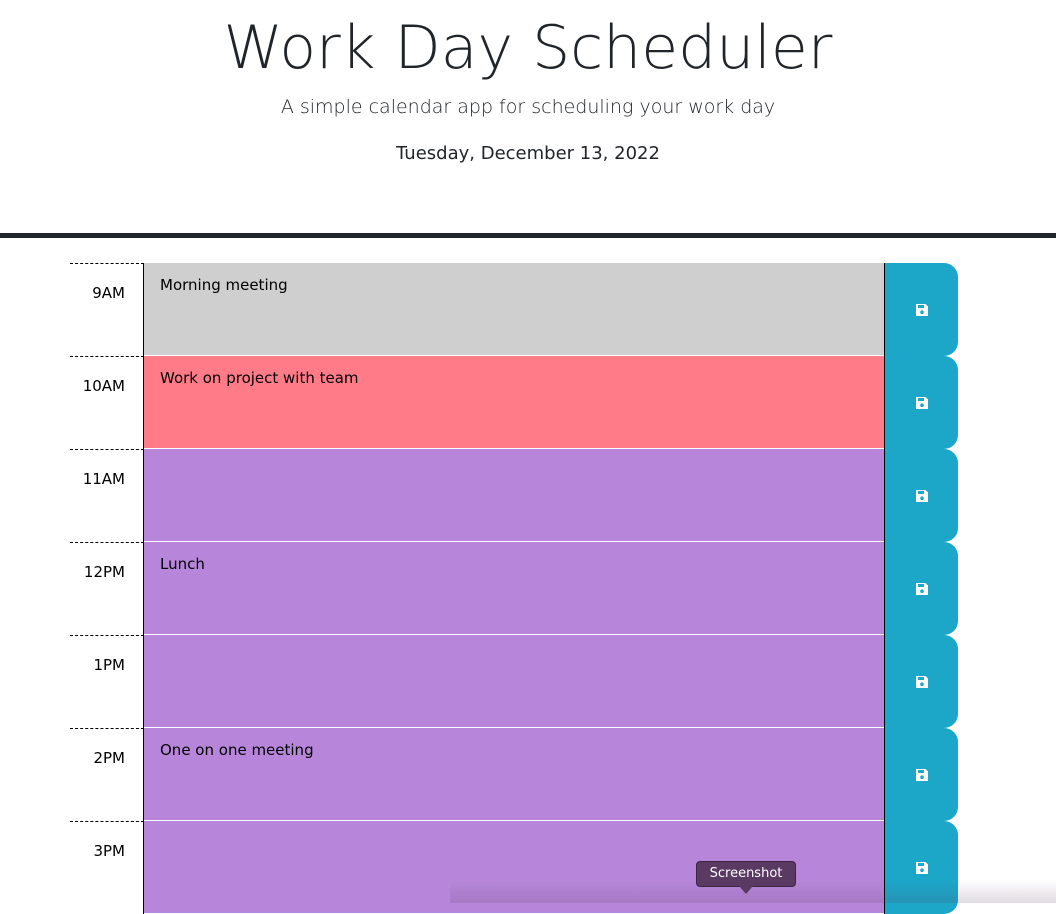 This screenshot has width=1056, height=914. I want to click on time-block-9am: 9AM Morning meeting, so click(514, 309).